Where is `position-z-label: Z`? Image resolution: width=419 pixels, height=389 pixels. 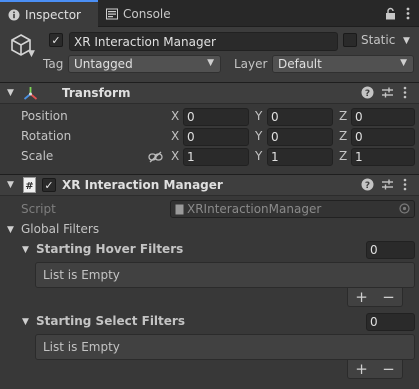 position-z-label: Z is located at coordinates (343, 116).